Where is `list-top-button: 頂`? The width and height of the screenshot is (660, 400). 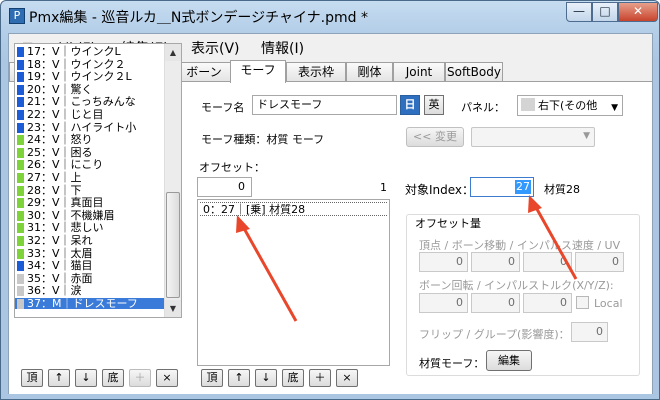 list-top-button: 頂 is located at coordinates (32, 378).